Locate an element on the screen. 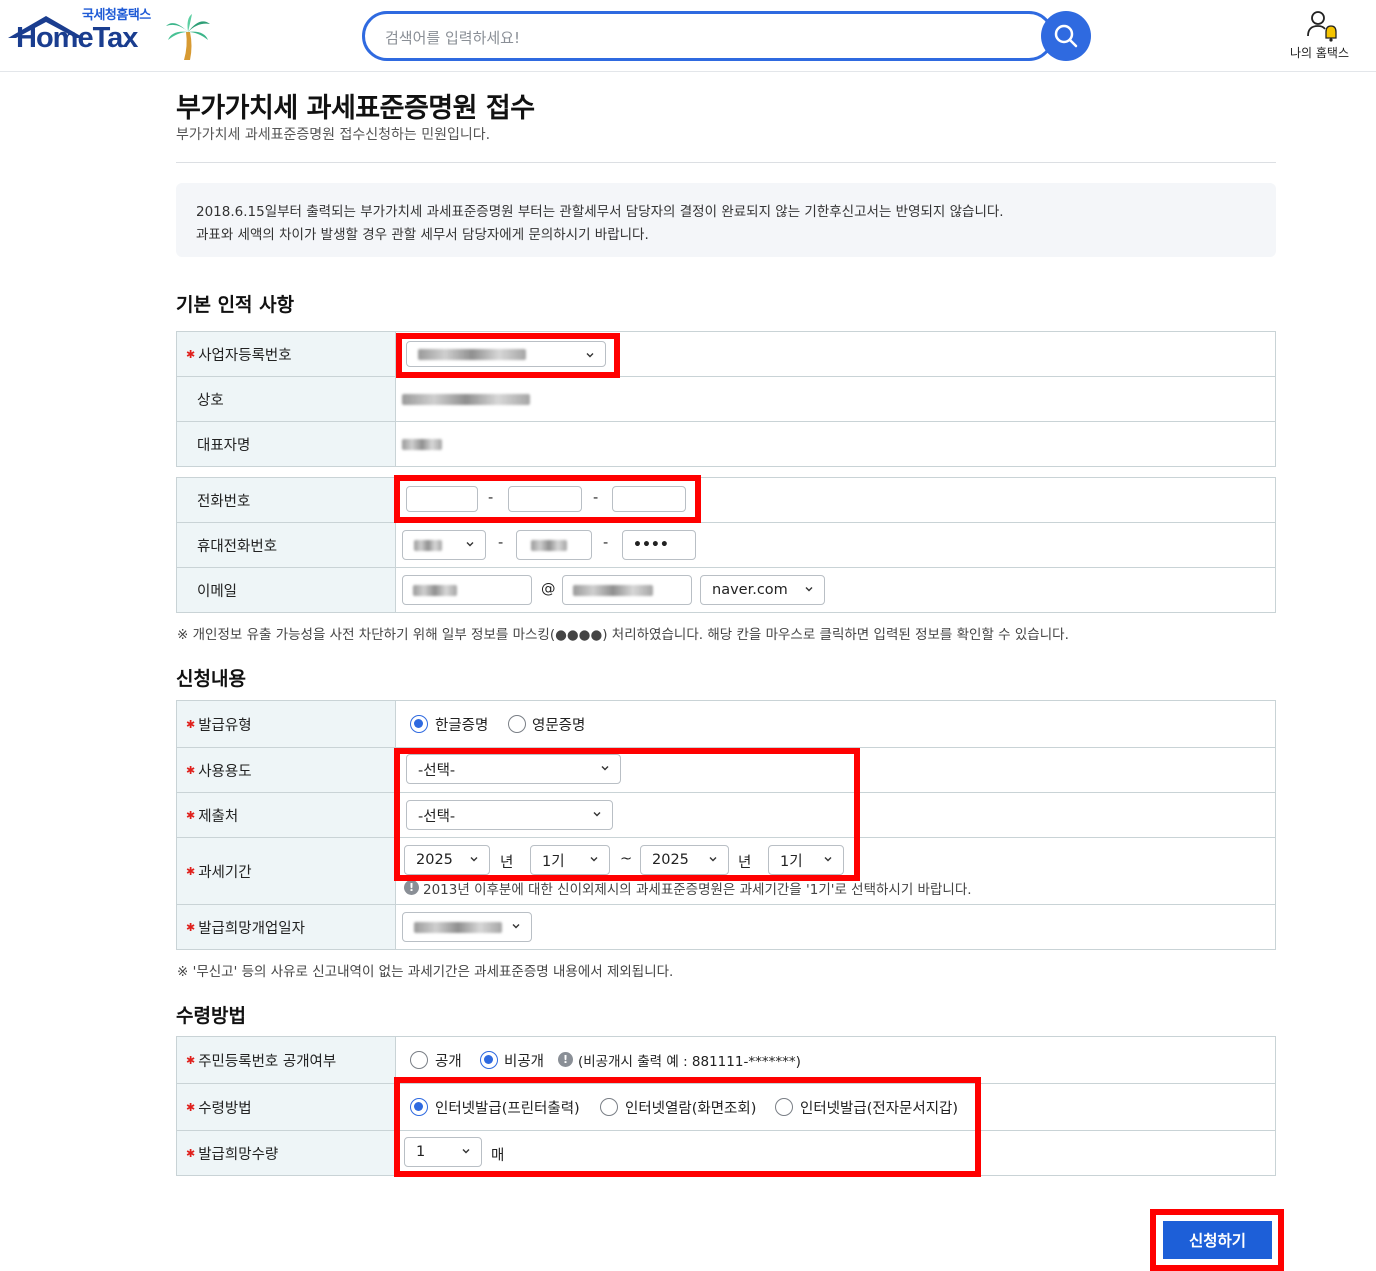 Image resolution: width=1376 pixels, height=1271 pixels. period-to-term-select: 1기 is located at coordinates (806, 860).